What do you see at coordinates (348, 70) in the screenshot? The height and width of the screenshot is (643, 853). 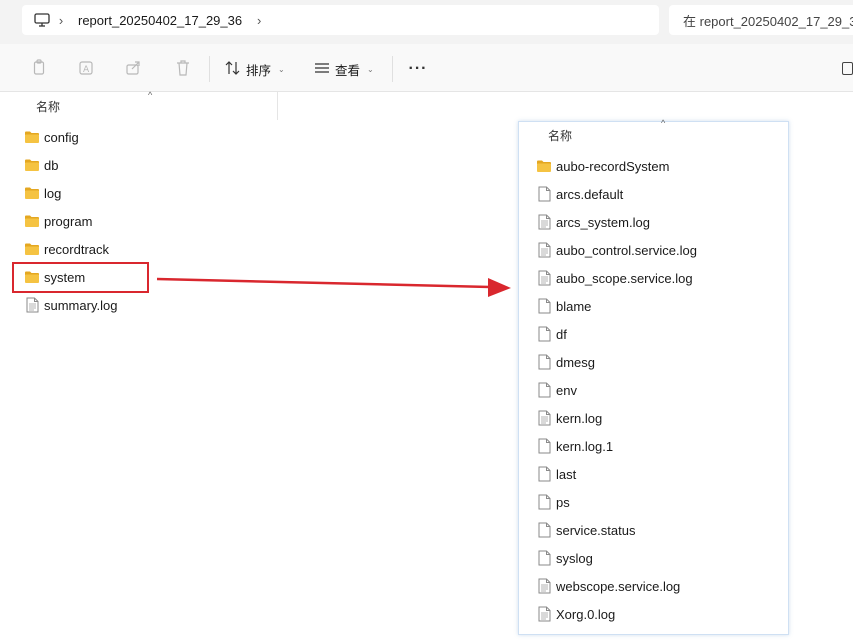 I see `view-label: 查看` at bounding box center [348, 70].